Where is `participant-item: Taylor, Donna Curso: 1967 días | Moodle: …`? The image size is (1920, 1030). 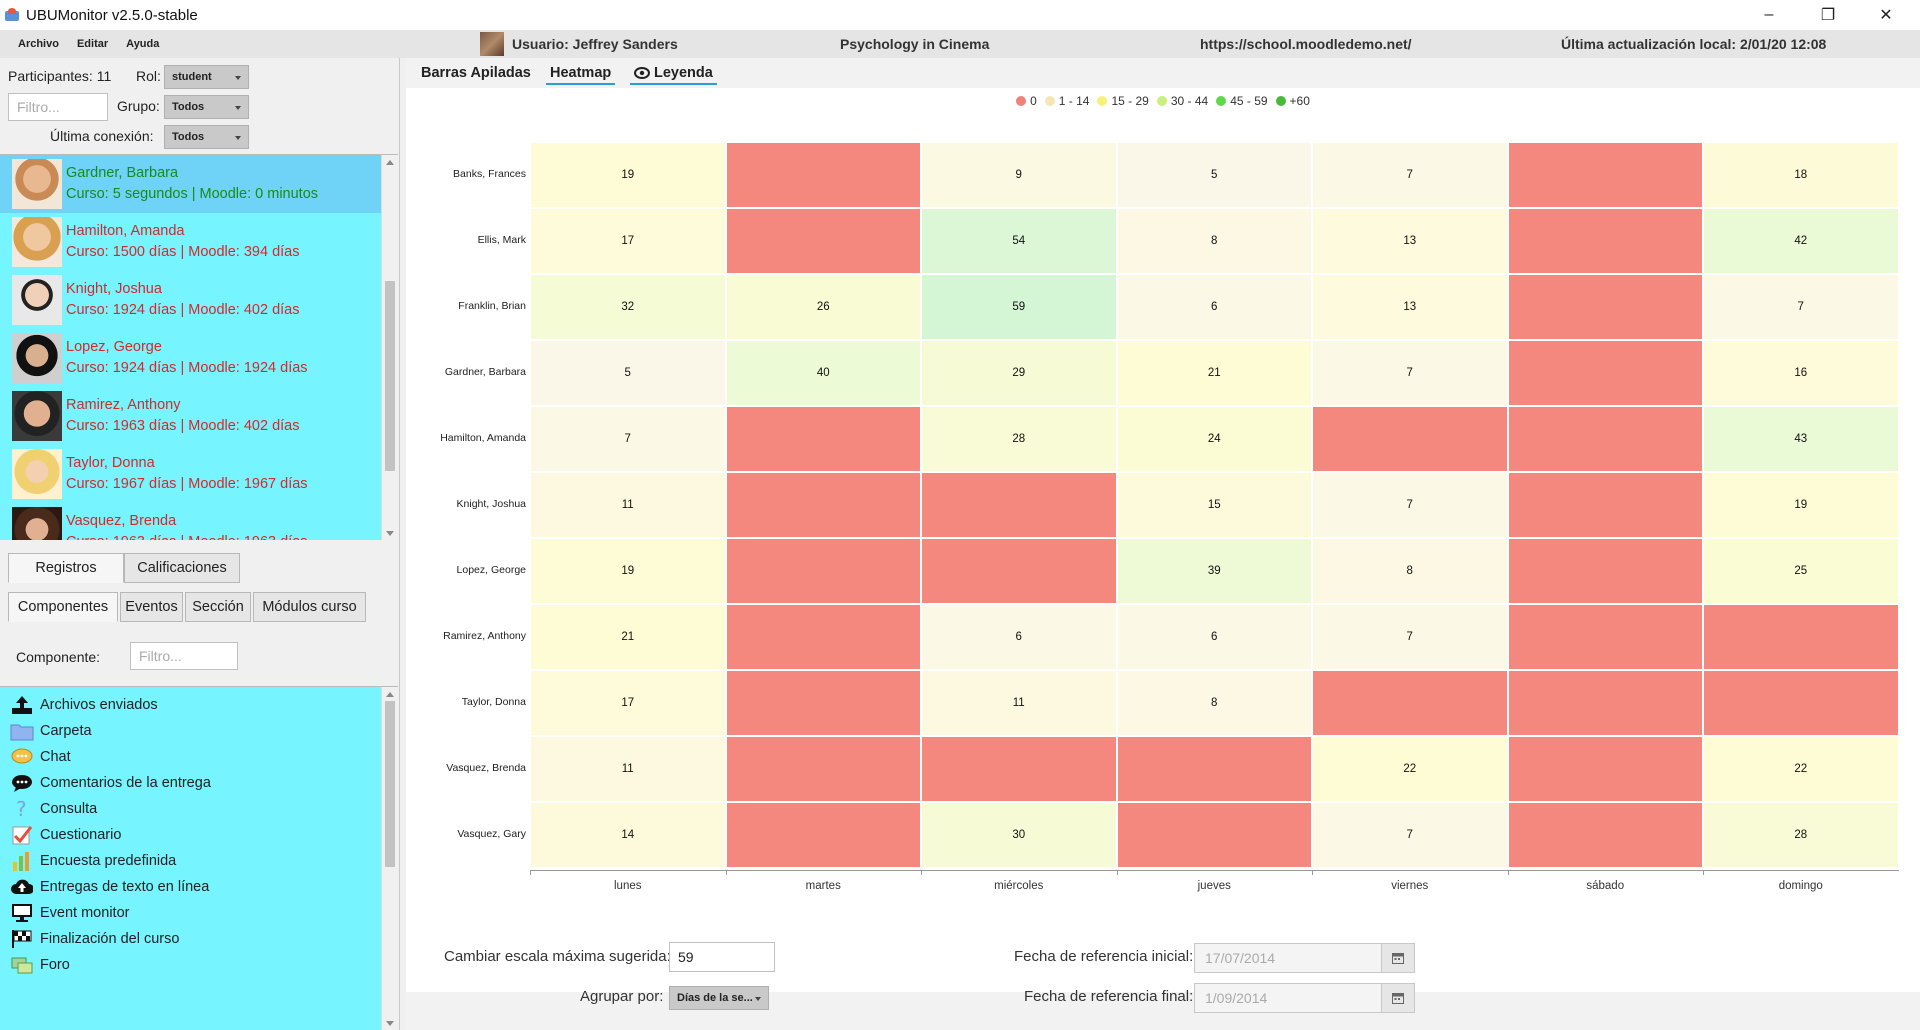 participant-item: Taylor, Donna Curso: 1967 días | Moodle: … is located at coordinates (190, 474).